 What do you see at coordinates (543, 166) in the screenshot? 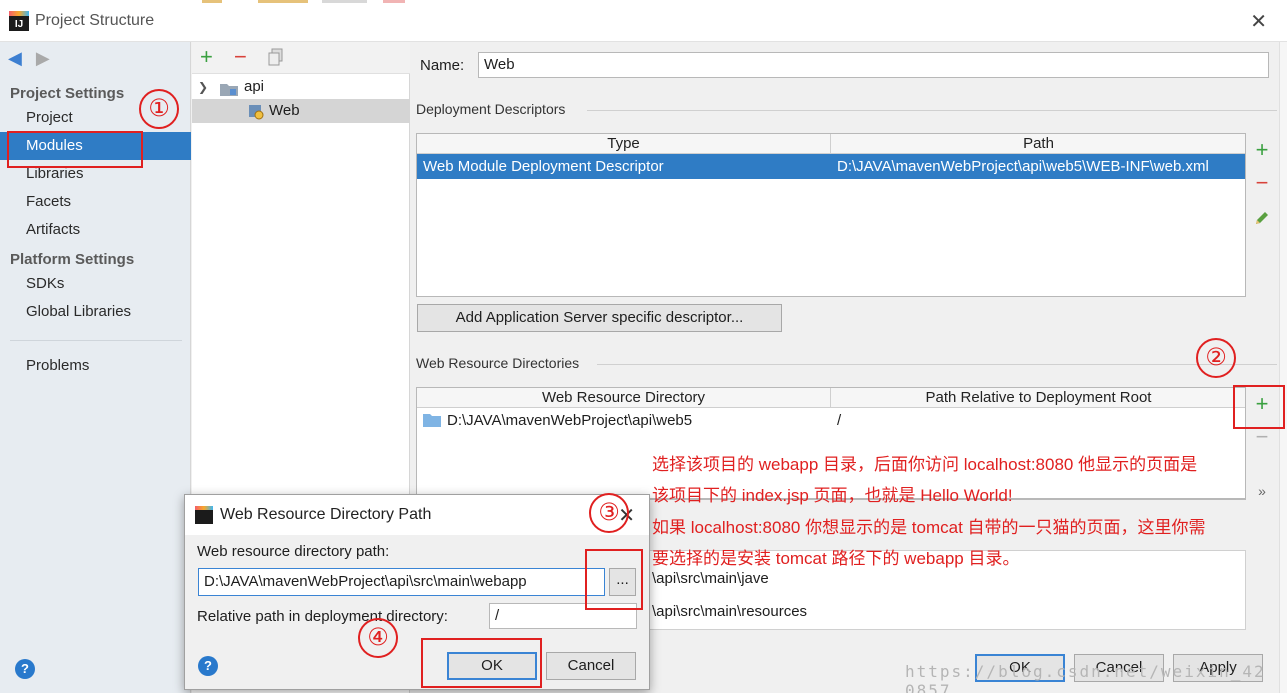
I see `cell-type: Web Module Deployment Descriptor` at bounding box center [543, 166].